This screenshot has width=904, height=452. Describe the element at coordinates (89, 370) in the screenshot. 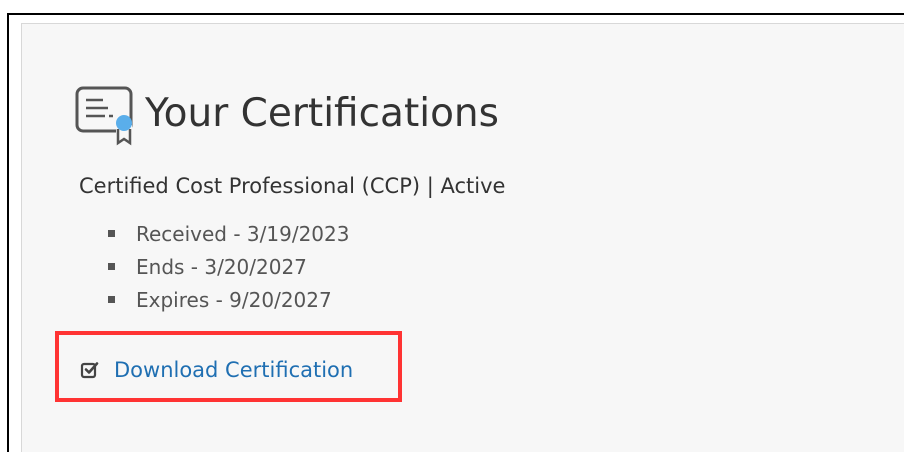

I see `check-square-icon` at that location.